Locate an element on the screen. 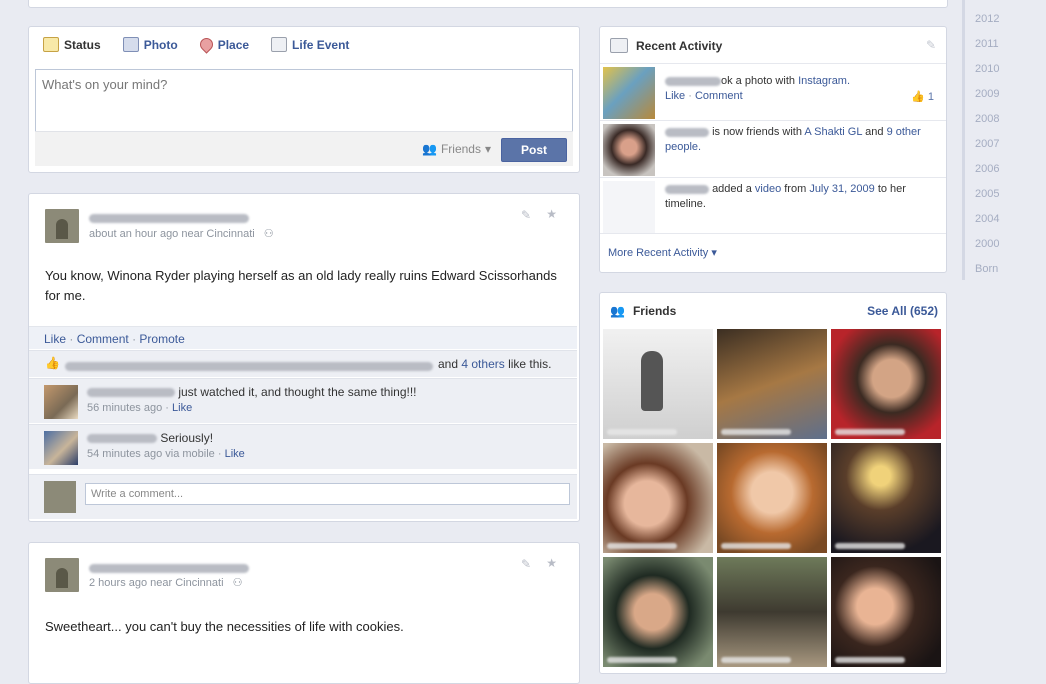 This screenshot has height=684, width=1046. year-link: 2007 is located at coordinates (987, 144).